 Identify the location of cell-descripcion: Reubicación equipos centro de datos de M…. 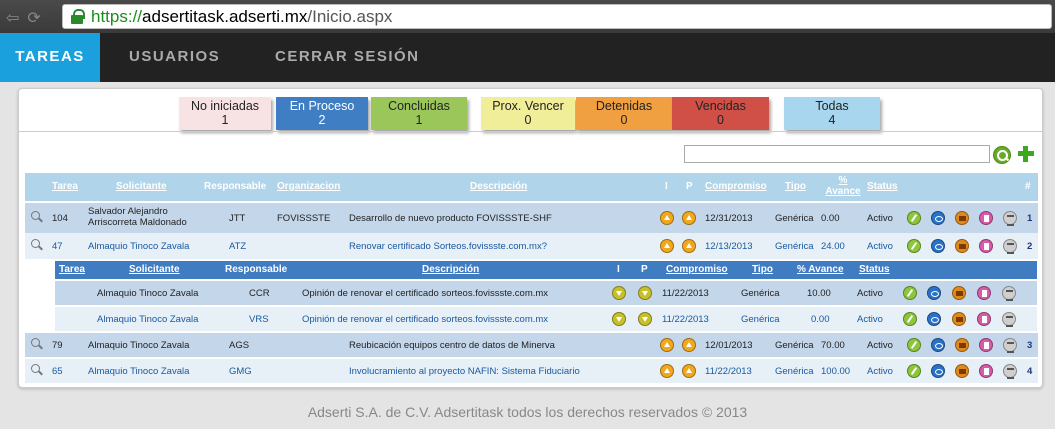
(452, 345).